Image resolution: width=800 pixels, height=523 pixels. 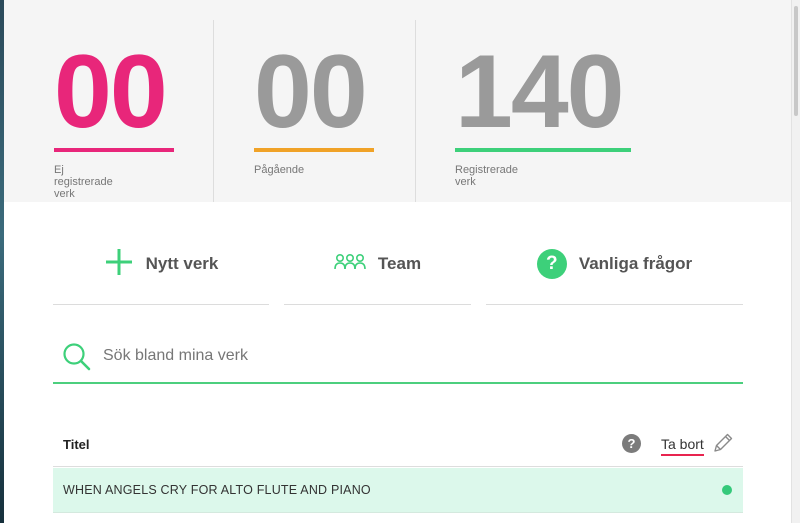 I want to click on team-label: Team, so click(x=399, y=263).